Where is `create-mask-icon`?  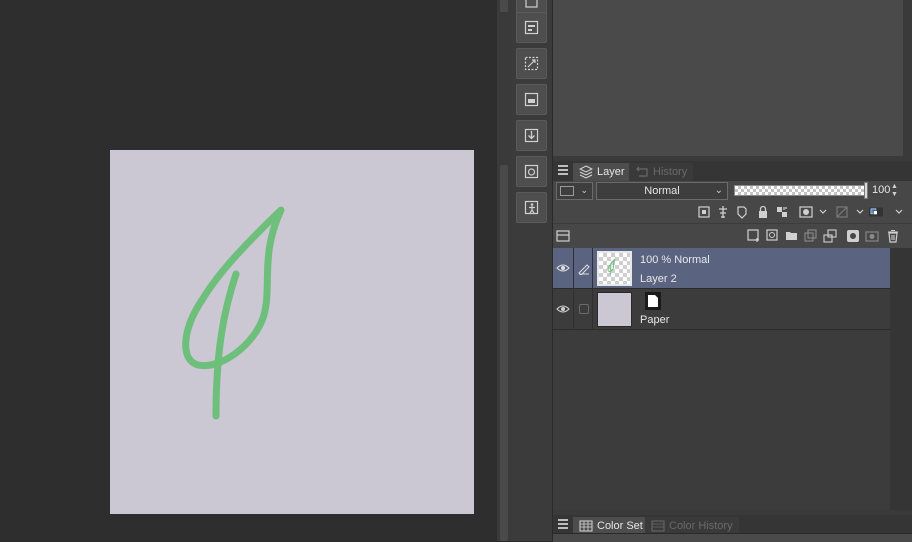 create-mask-icon is located at coordinates (853, 236).